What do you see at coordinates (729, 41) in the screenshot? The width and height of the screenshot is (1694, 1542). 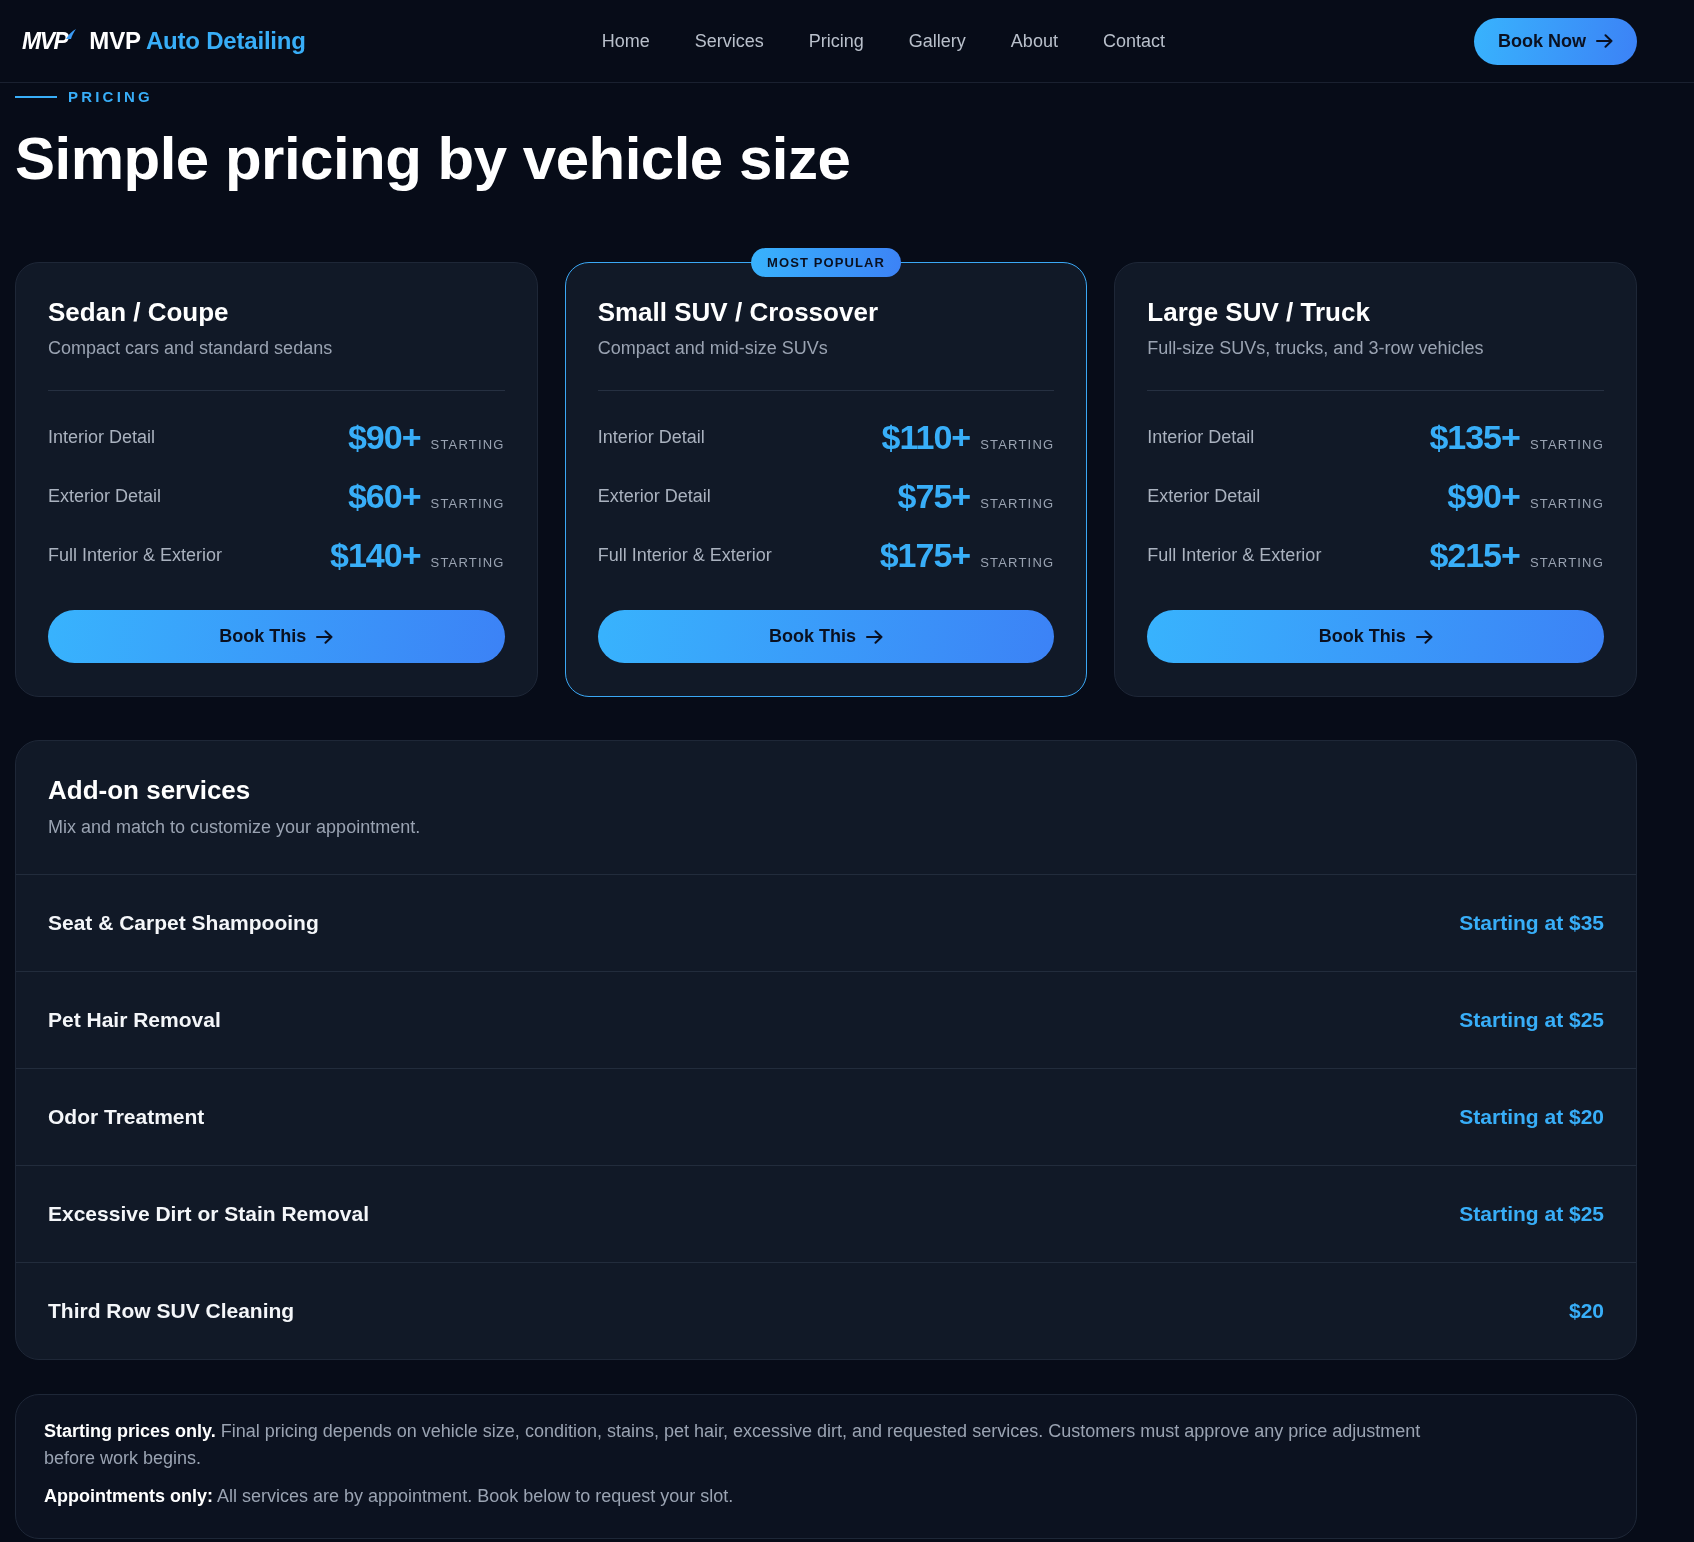 I see `nav-link: Services` at bounding box center [729, 41].